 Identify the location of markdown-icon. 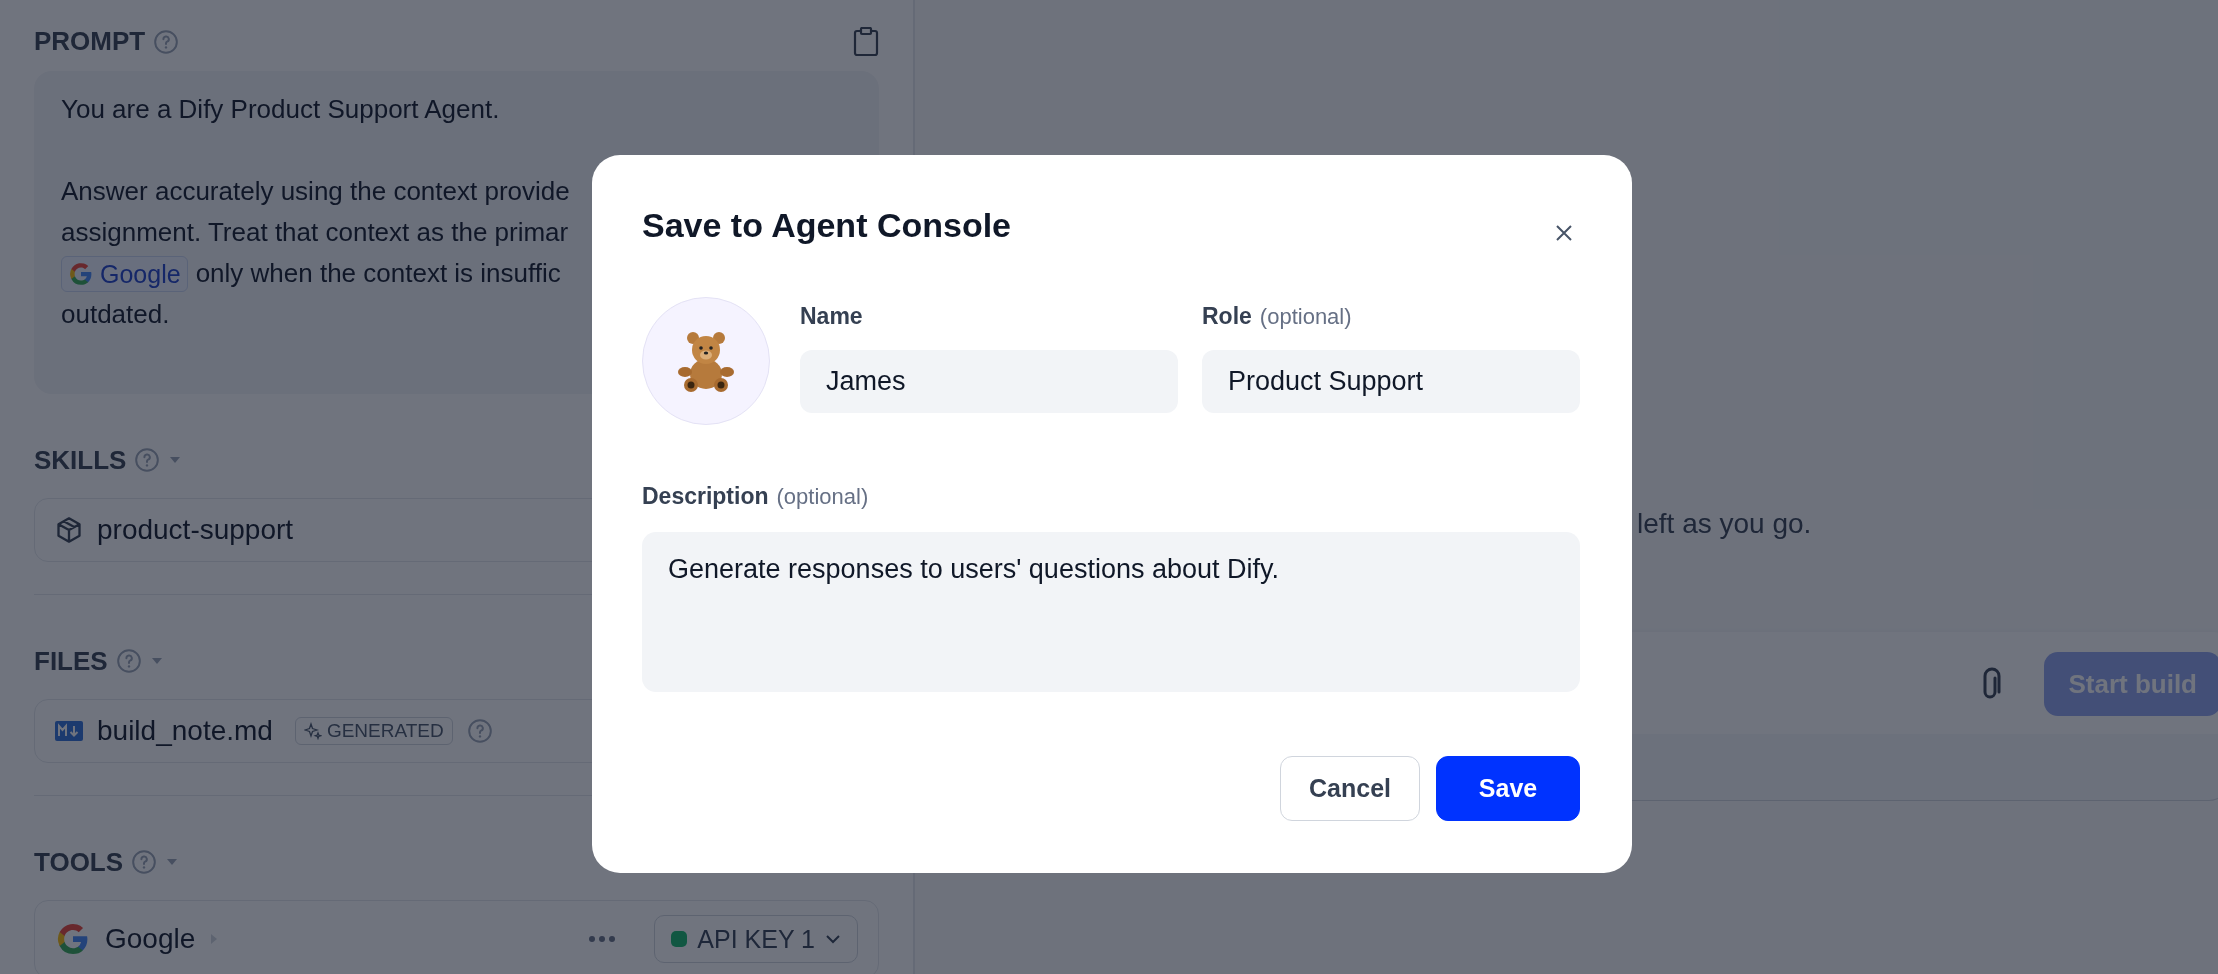
(69, 731).